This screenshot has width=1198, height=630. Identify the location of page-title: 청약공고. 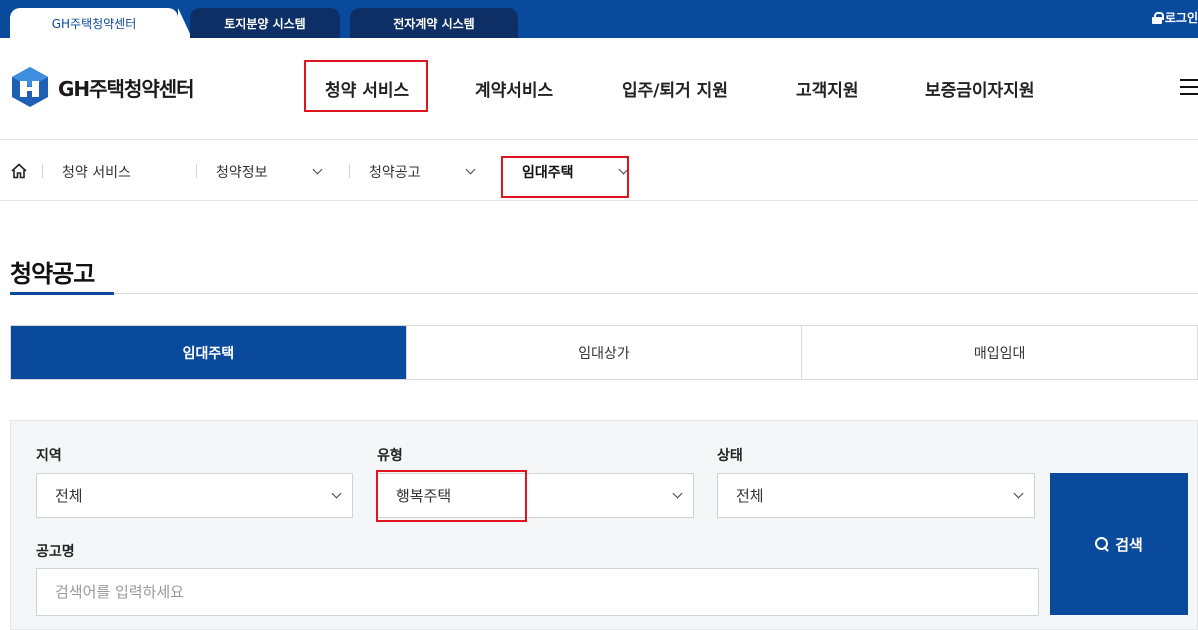
(52, 274).